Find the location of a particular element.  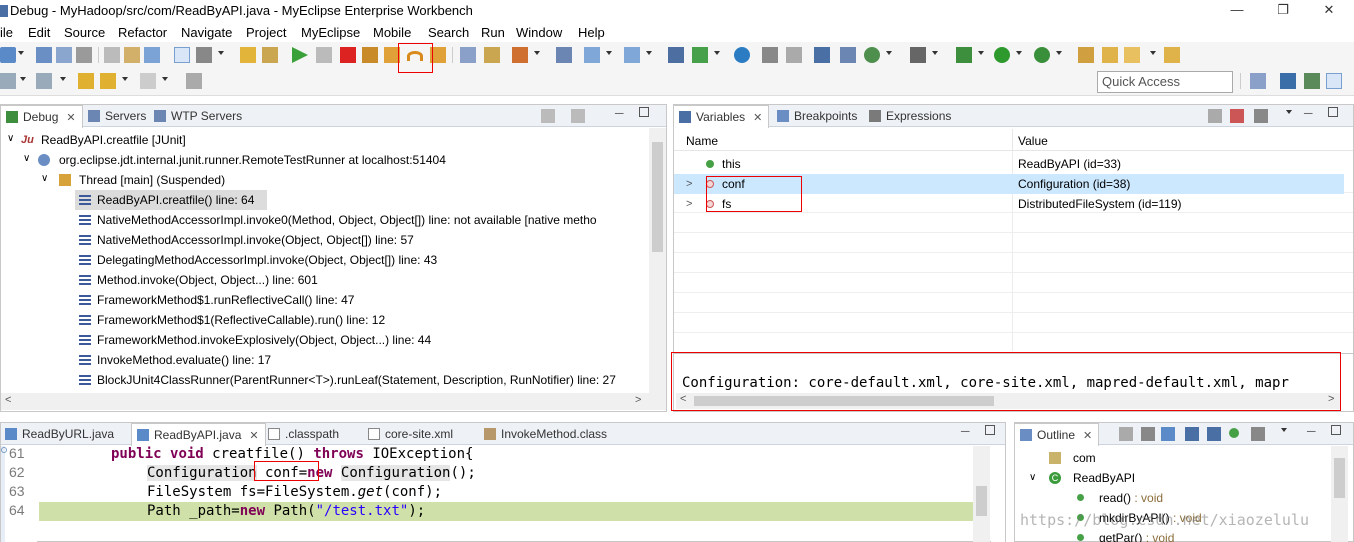

menu-window: Window is located at coordinates (539, 32).